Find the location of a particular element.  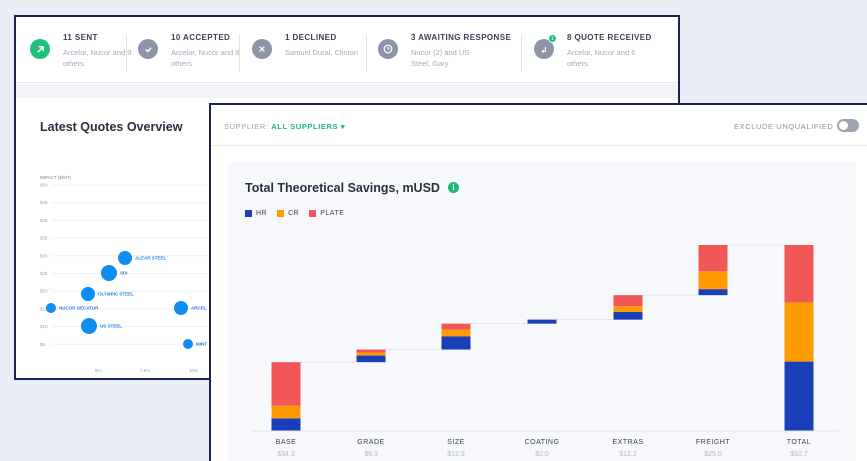

category-label: COATING is located at coordinates (542, 442).